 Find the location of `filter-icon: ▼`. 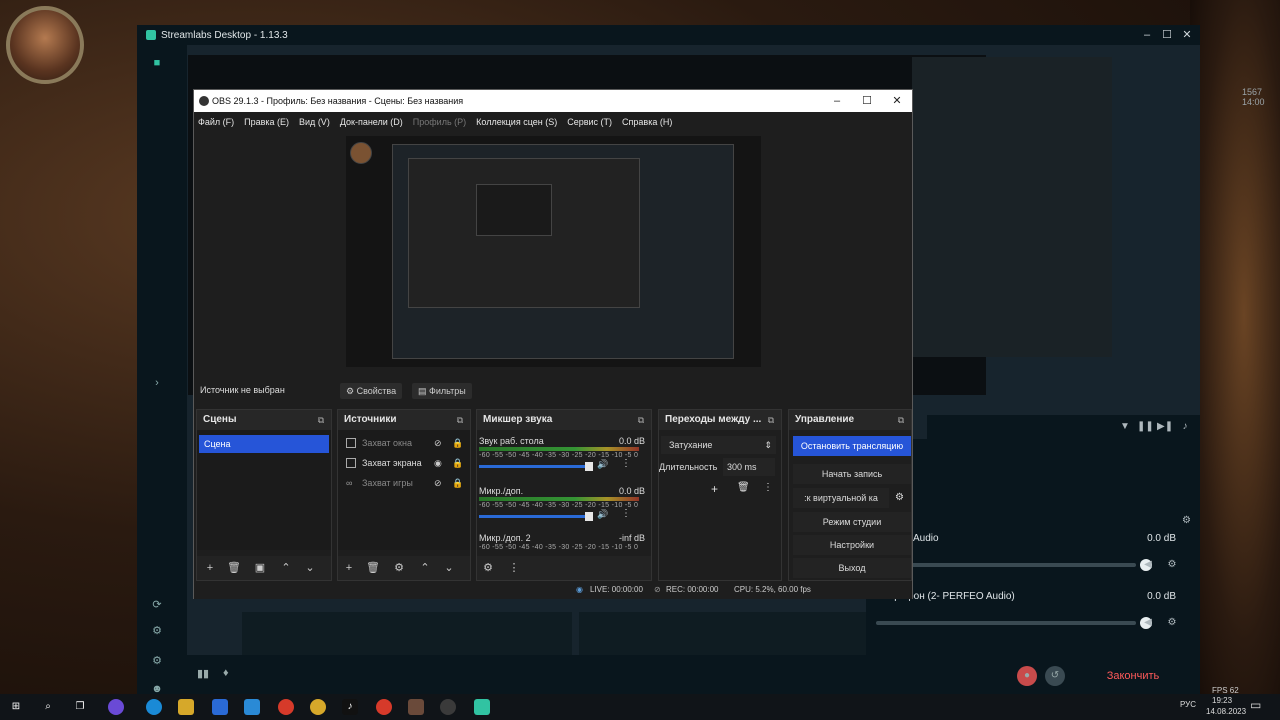

filter-icon: ▼ is located at coordinates (1125, 427).